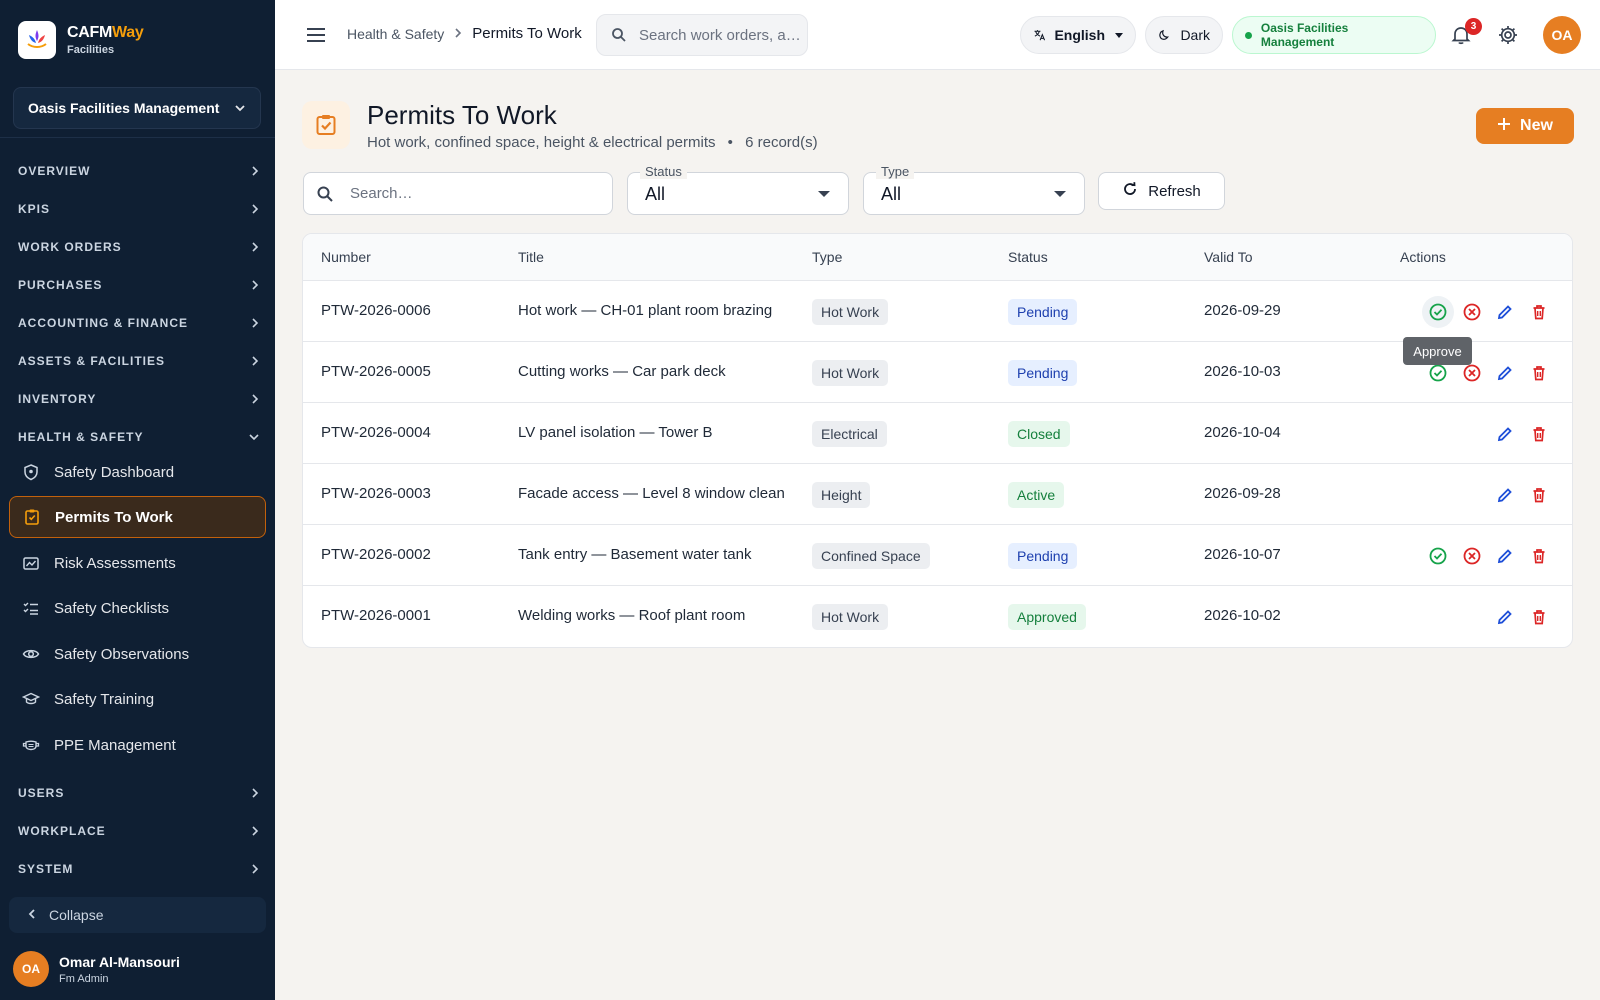 The image size is (1600, 1000). What do you see at coordinates (376, 615) in the screenshot?
I see `permit-number: PTW-2026-0001` at bounding box center [376, 615].